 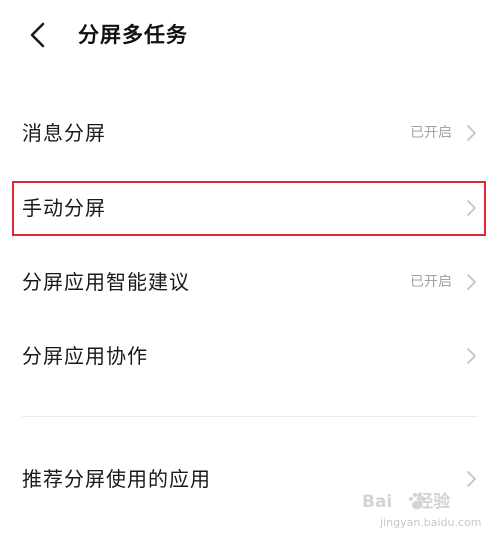 What do you see at coordinates (116, 479) in the screenshot?
I see `settings-item-label: 推荐分屏使用的应用` at bounding box center [116, 479].